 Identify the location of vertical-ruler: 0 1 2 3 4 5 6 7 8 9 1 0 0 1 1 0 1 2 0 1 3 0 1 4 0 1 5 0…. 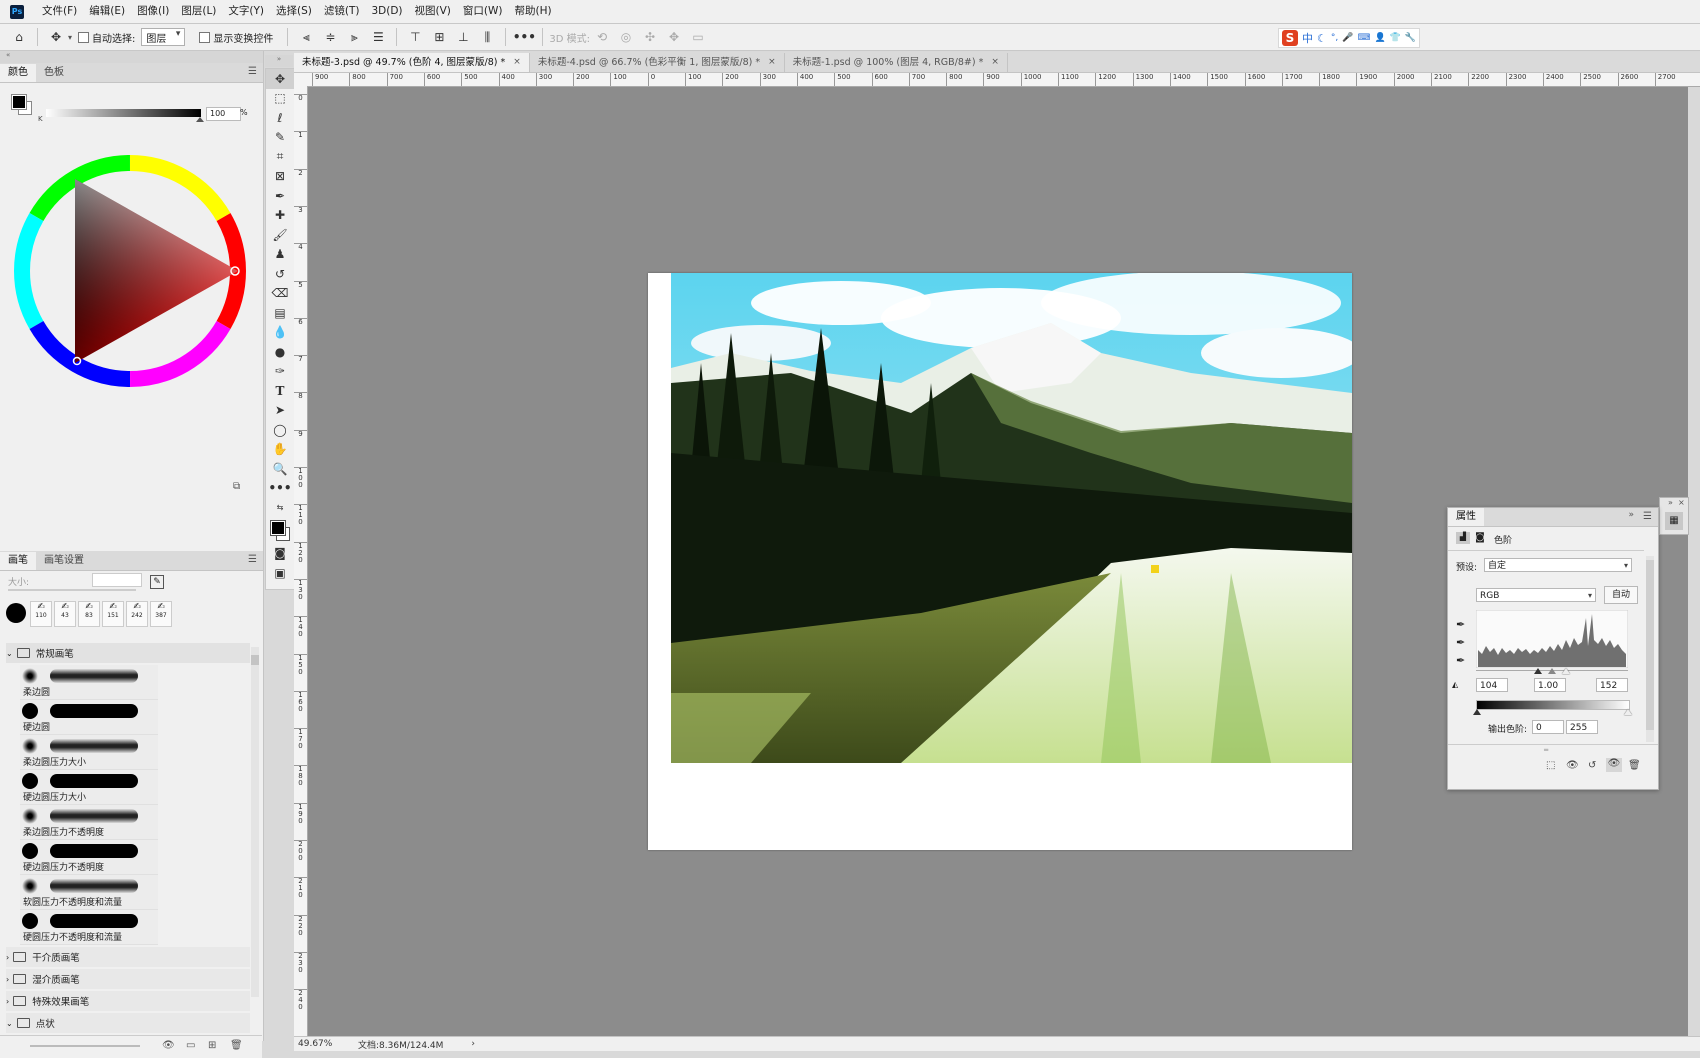
(301, 561).